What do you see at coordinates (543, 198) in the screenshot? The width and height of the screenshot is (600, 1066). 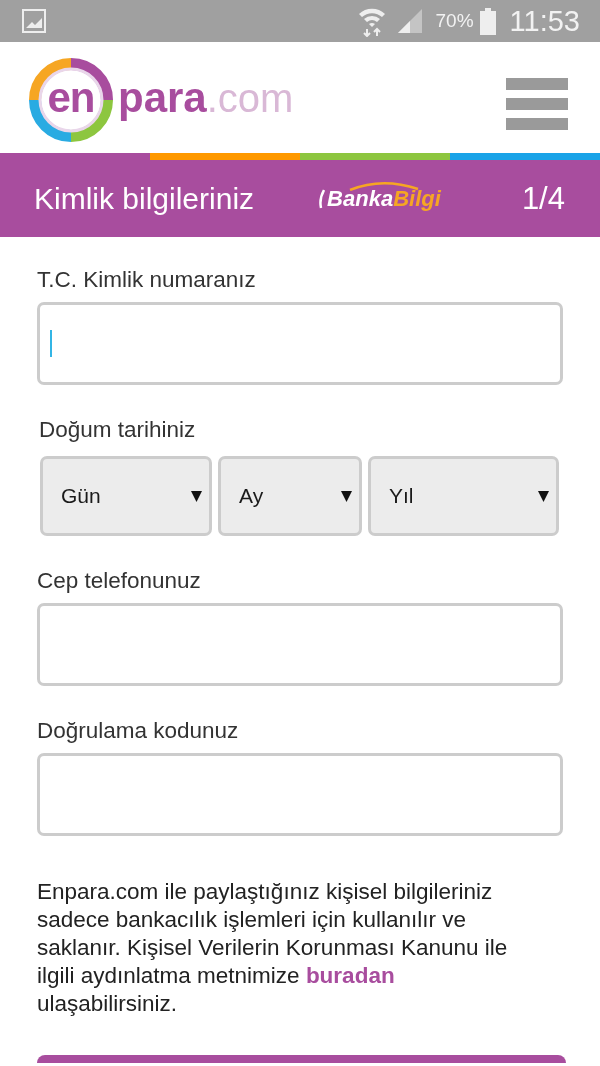 I see `step-counter: 1/4` at bounding box center [543, 198].